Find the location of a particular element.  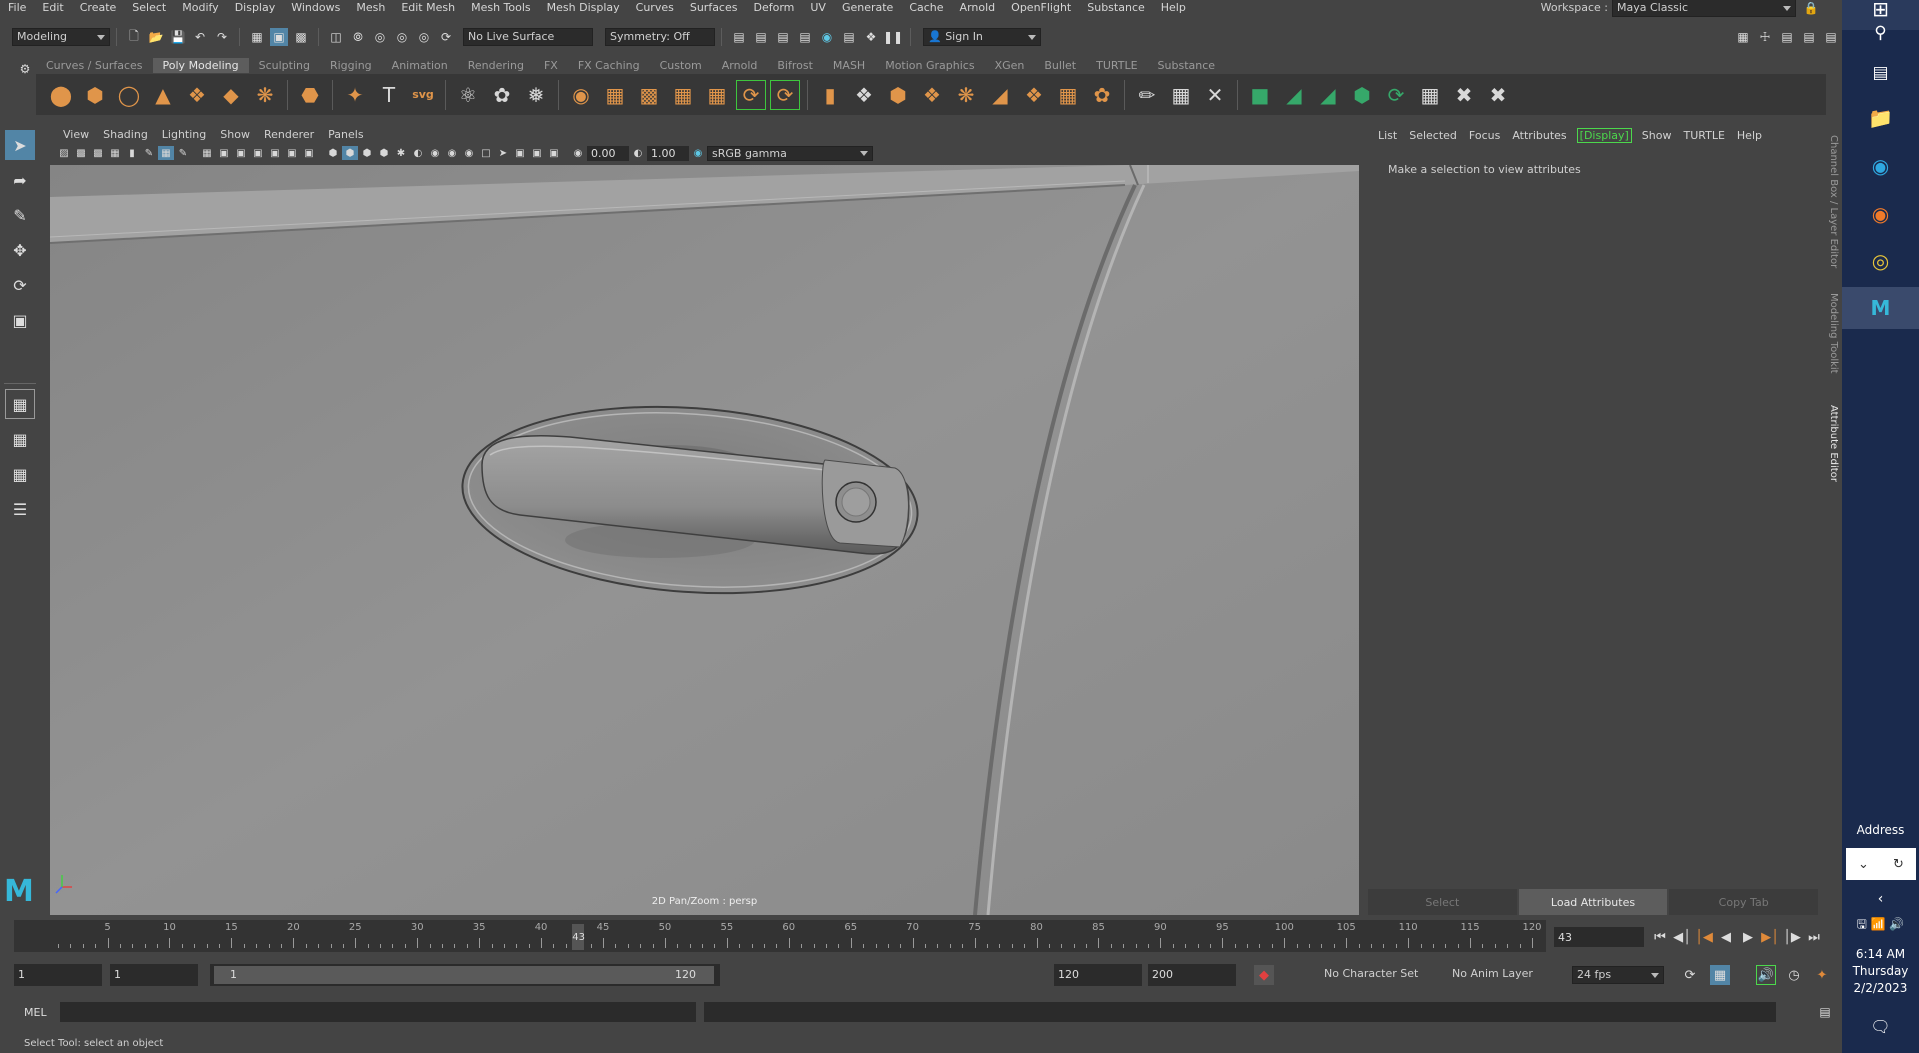

poly-cube-icon: ⬢ is located at coordinates (95, 95).